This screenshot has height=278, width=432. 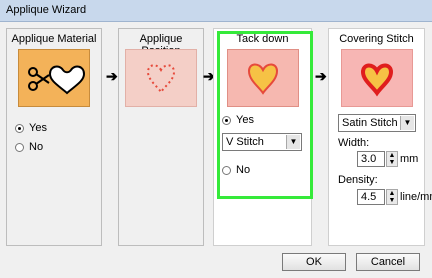 I want to click on tackdown-no-radio: No, so click(x=236, y=170).